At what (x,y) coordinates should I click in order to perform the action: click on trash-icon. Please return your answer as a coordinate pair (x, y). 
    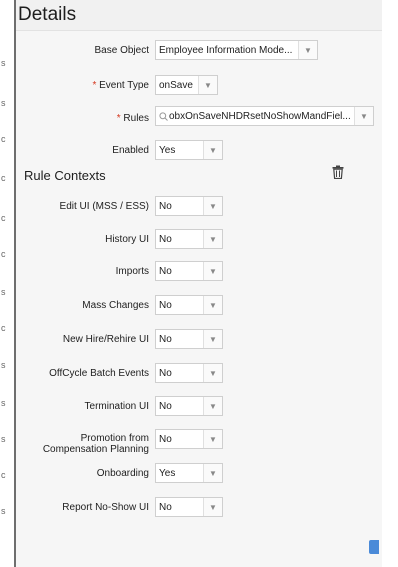
    Looking at the image, I should click on (338, 172).